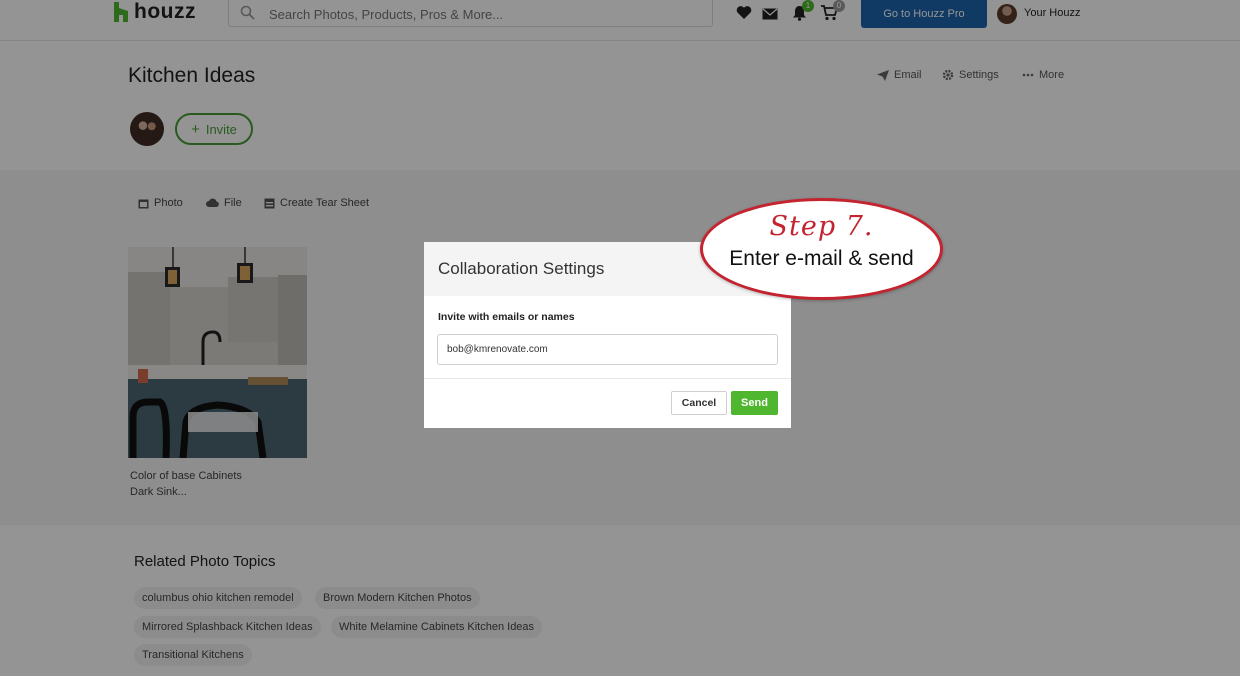 Image resolution: width=1240 pixels, height=676 pixels. What do you see at coordinates (521, 268) in the screenshot?
I see `dialog-title: Collaboration Settings` at bounding box center [521, 268].